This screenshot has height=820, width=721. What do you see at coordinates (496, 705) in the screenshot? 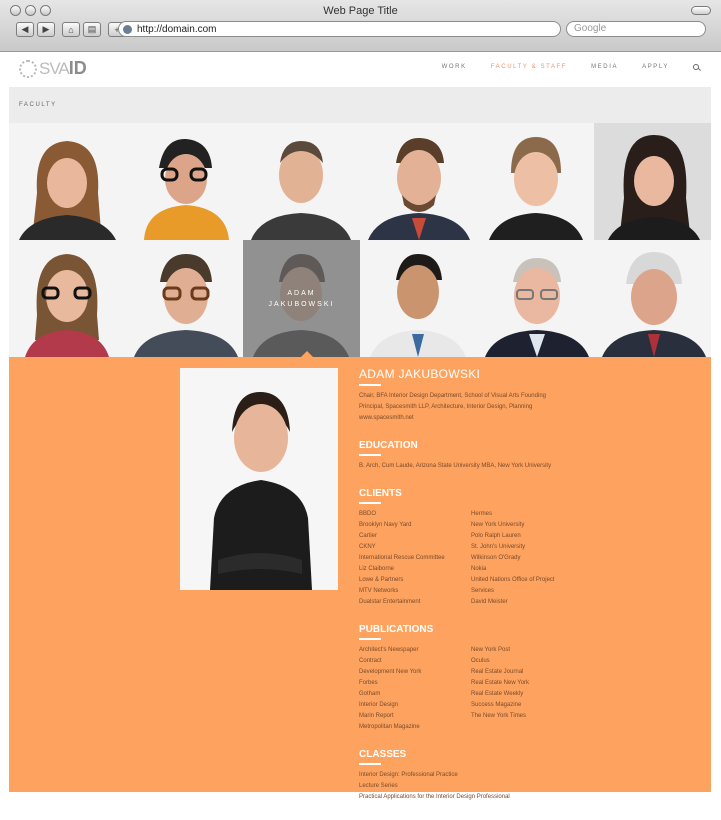
I see `publication-item: Success Magazine` at bounding box center [496, 705].